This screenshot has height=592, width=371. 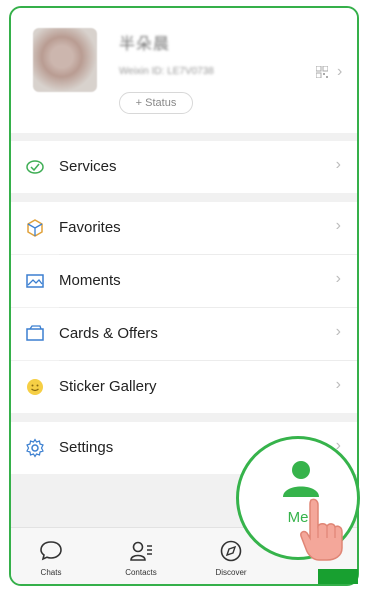 I want to click on compass-icon, so click(x=231, y=551).